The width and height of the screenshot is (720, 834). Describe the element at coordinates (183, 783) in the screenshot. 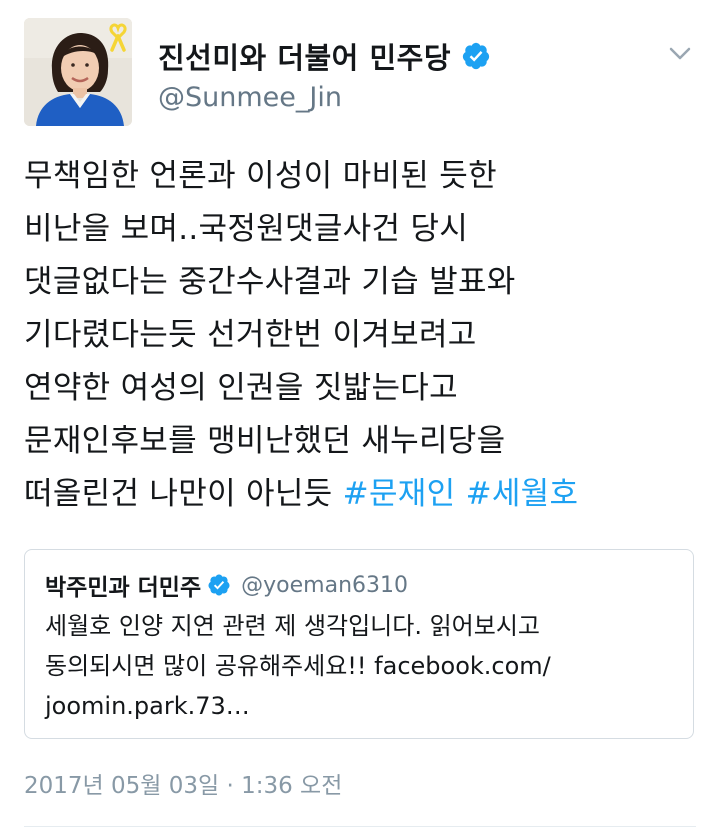

I see `tweet-timestamp: 2017년 05월 03일 · 1:36 오전` at that location.